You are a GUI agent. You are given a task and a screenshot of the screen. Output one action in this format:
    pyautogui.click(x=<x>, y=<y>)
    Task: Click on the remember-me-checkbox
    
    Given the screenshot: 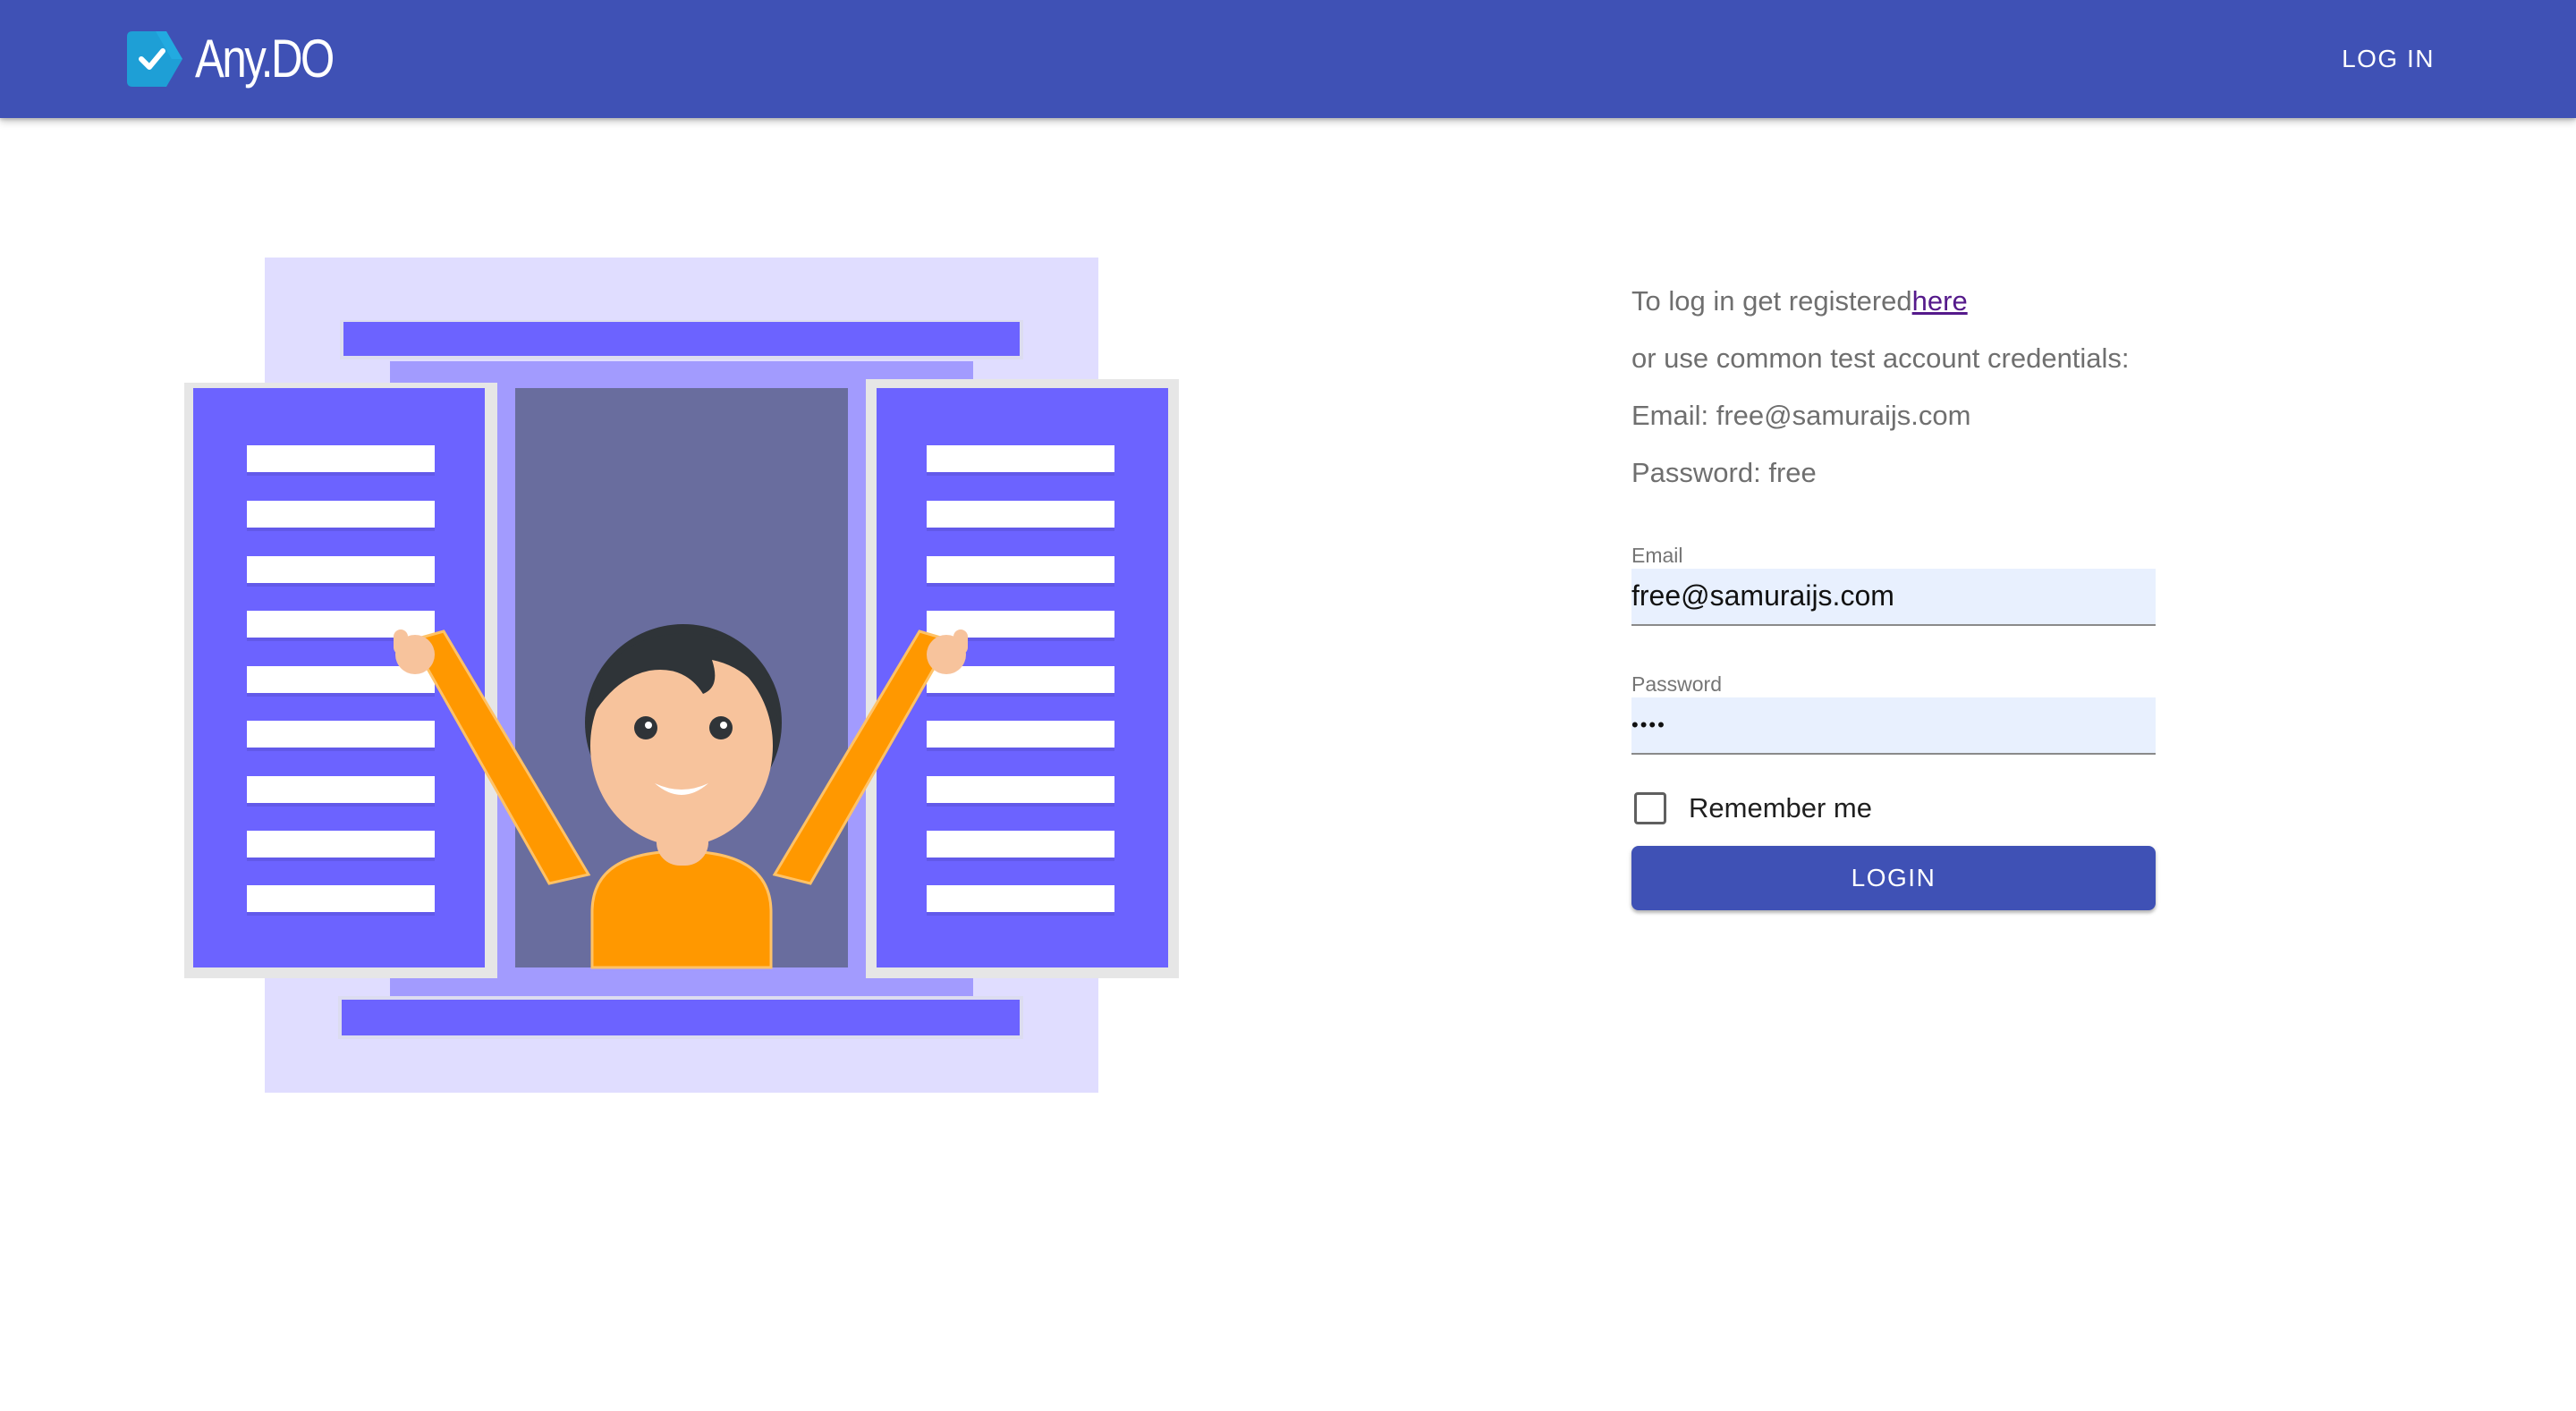 What is the action you would take?
    pyautogui.click(x=1650, y=808)
    